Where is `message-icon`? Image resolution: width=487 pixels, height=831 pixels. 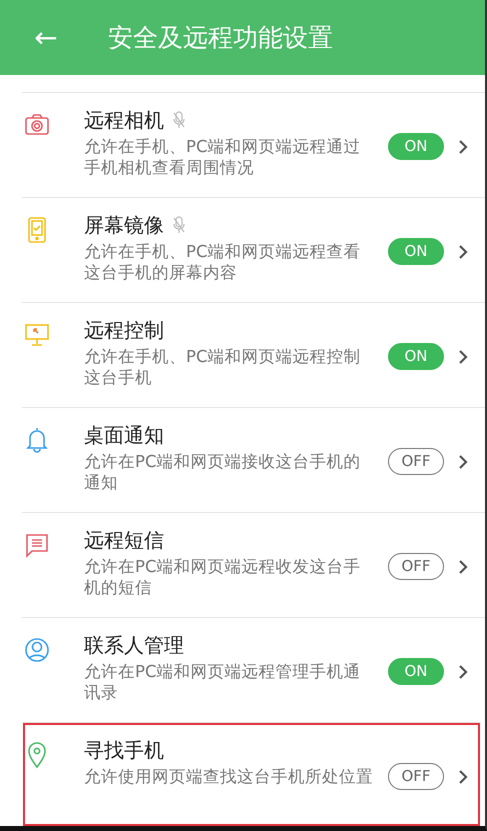
message-icon is located at coordinates (37, 545).